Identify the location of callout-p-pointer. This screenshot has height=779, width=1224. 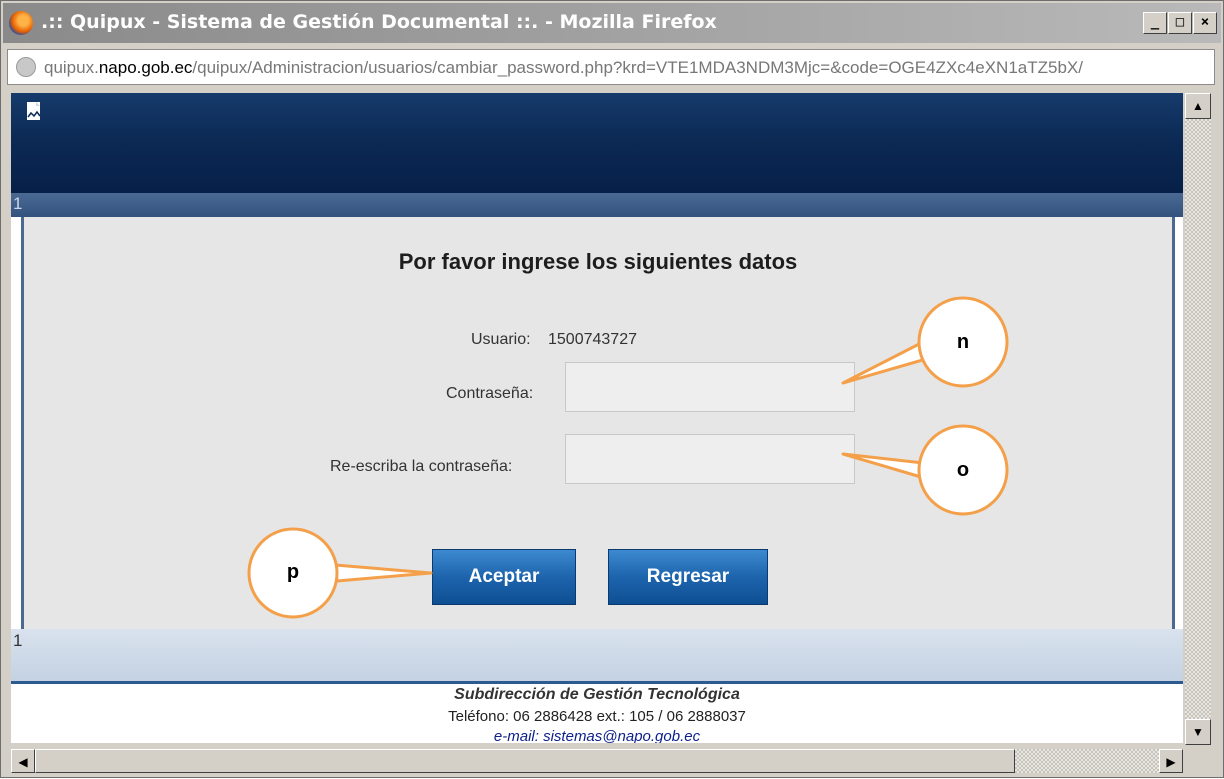
(383, 573).